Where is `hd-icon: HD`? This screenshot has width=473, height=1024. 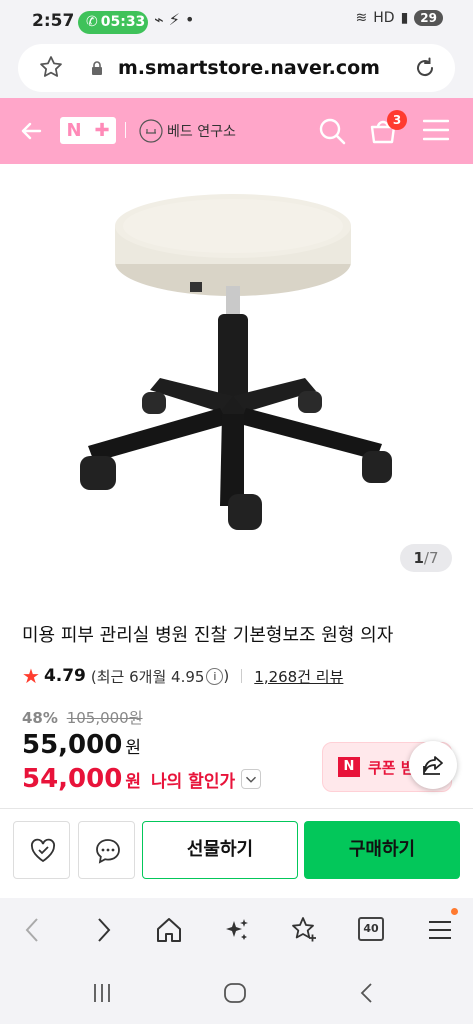
hd-icon: HD is located at coordinates (384, 18).